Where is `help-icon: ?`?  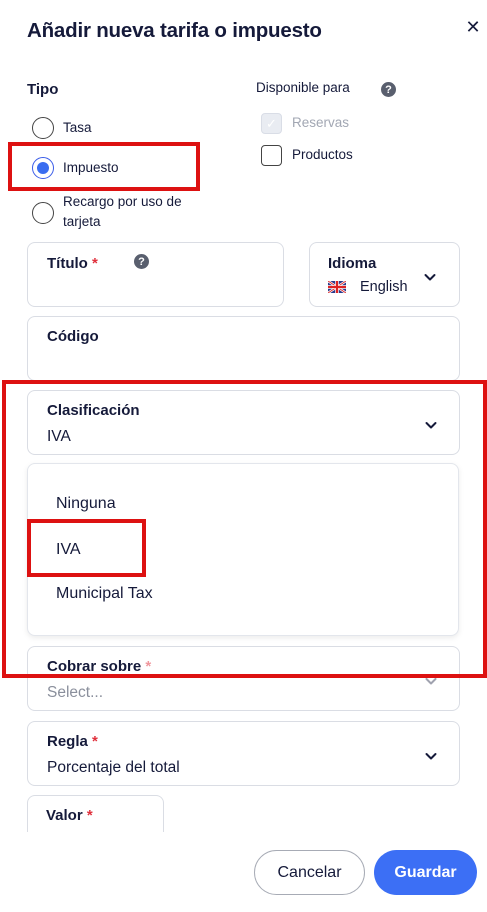 help-icon: ? is located at coordinates (388, 89).